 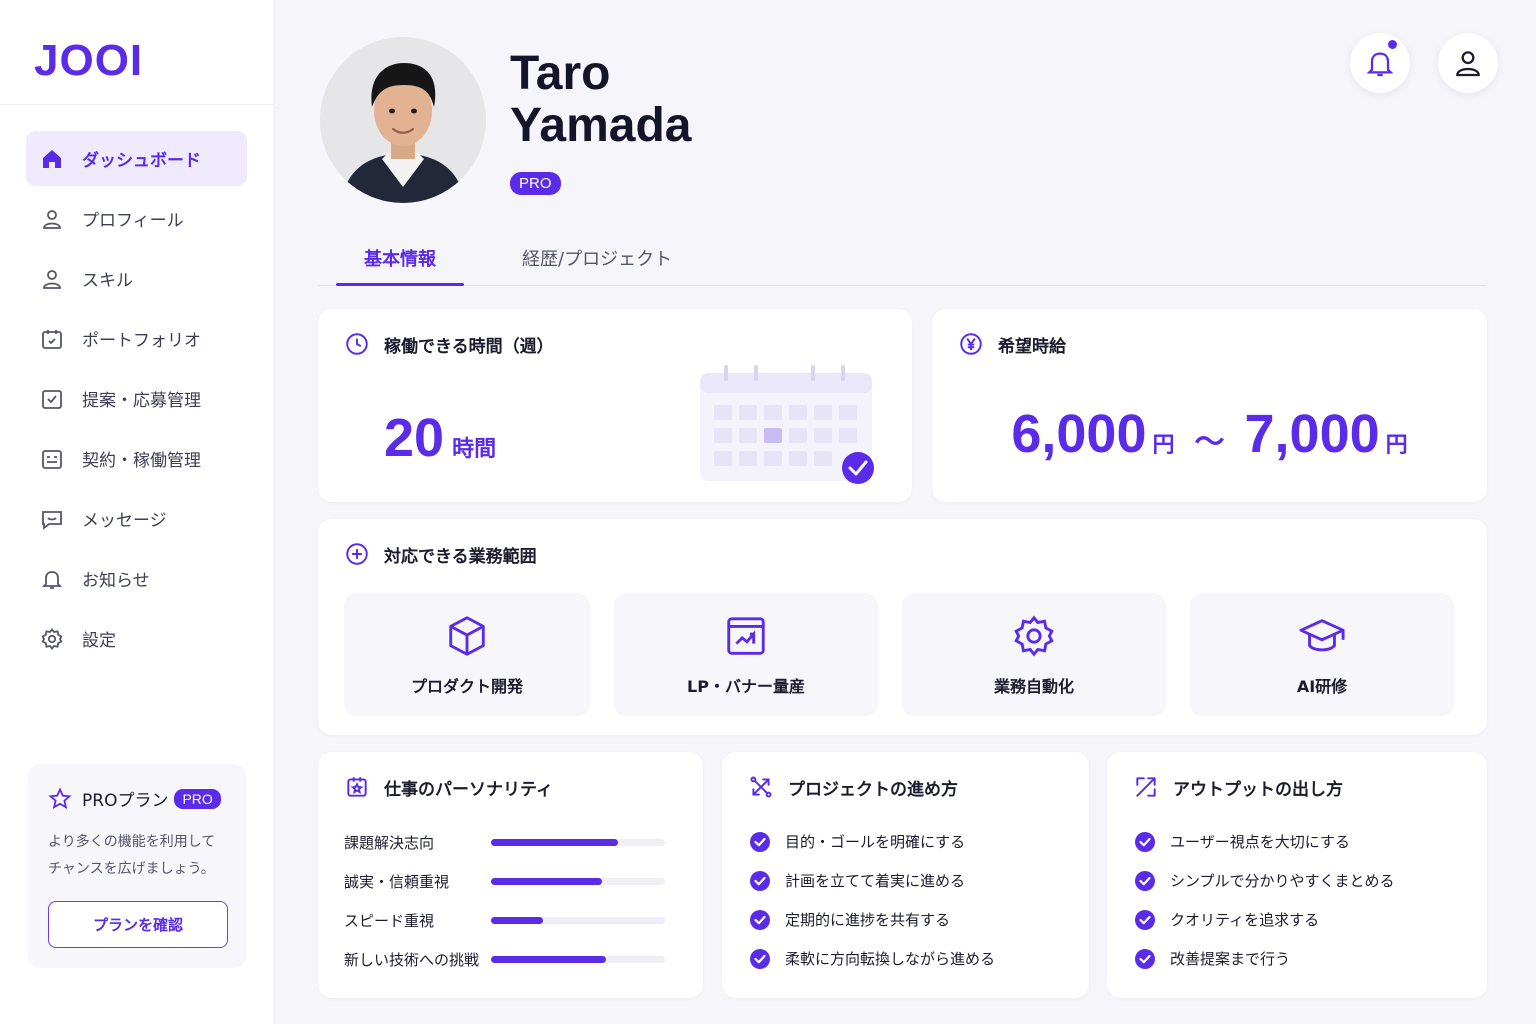 I want to click on tab-basic-info: 基本情報, so click(x=400, y=258).